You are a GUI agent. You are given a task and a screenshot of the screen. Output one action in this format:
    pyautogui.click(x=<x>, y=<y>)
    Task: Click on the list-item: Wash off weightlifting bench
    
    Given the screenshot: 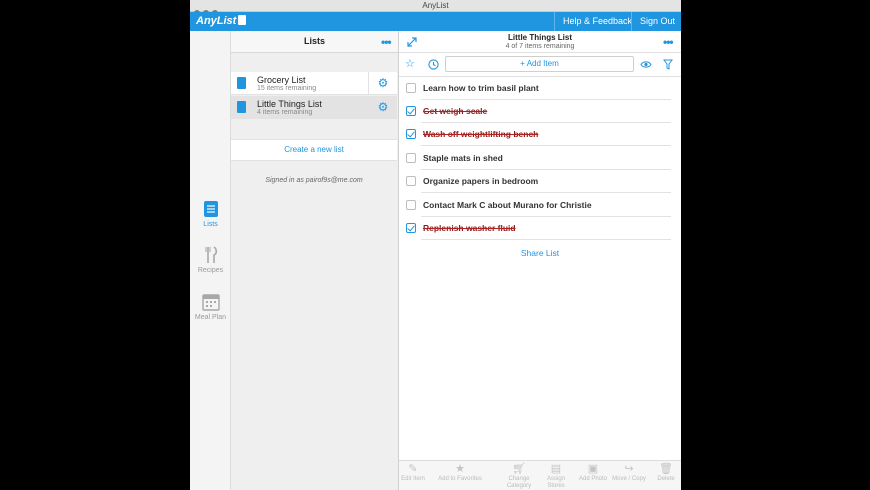 What is the action you would take?
    pyautogui.click(x=540, y=134)
    